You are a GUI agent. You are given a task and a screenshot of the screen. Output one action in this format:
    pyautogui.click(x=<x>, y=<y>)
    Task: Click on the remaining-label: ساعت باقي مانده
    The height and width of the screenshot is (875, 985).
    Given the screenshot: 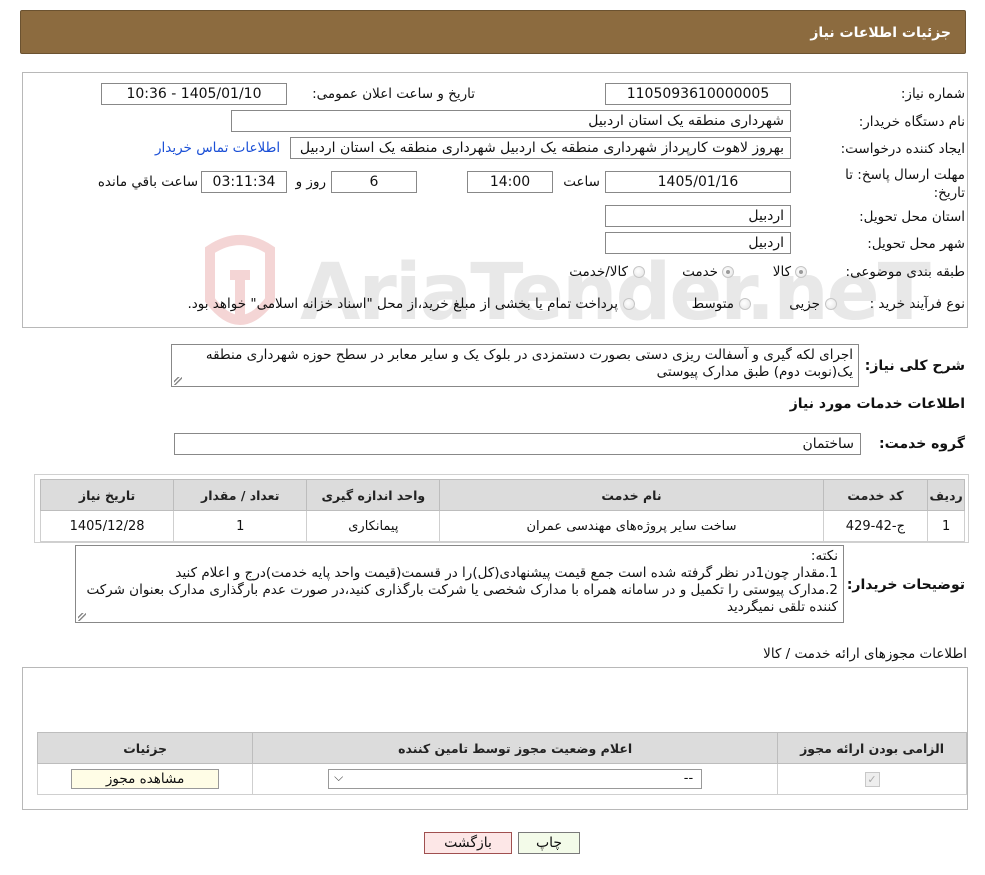 What is the action you would take?
    pyautogui.click(x=147, y=182)
    